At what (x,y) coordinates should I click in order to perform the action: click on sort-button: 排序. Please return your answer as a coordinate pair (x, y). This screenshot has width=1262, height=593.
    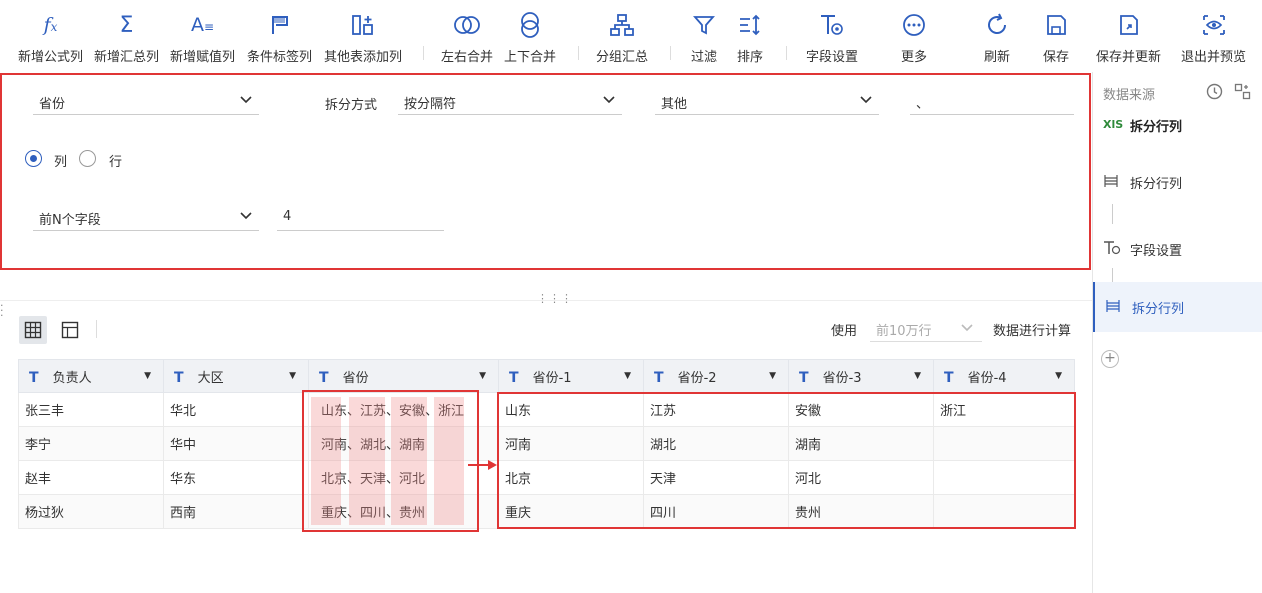
    Looking at the image, I should click on (750, 38).